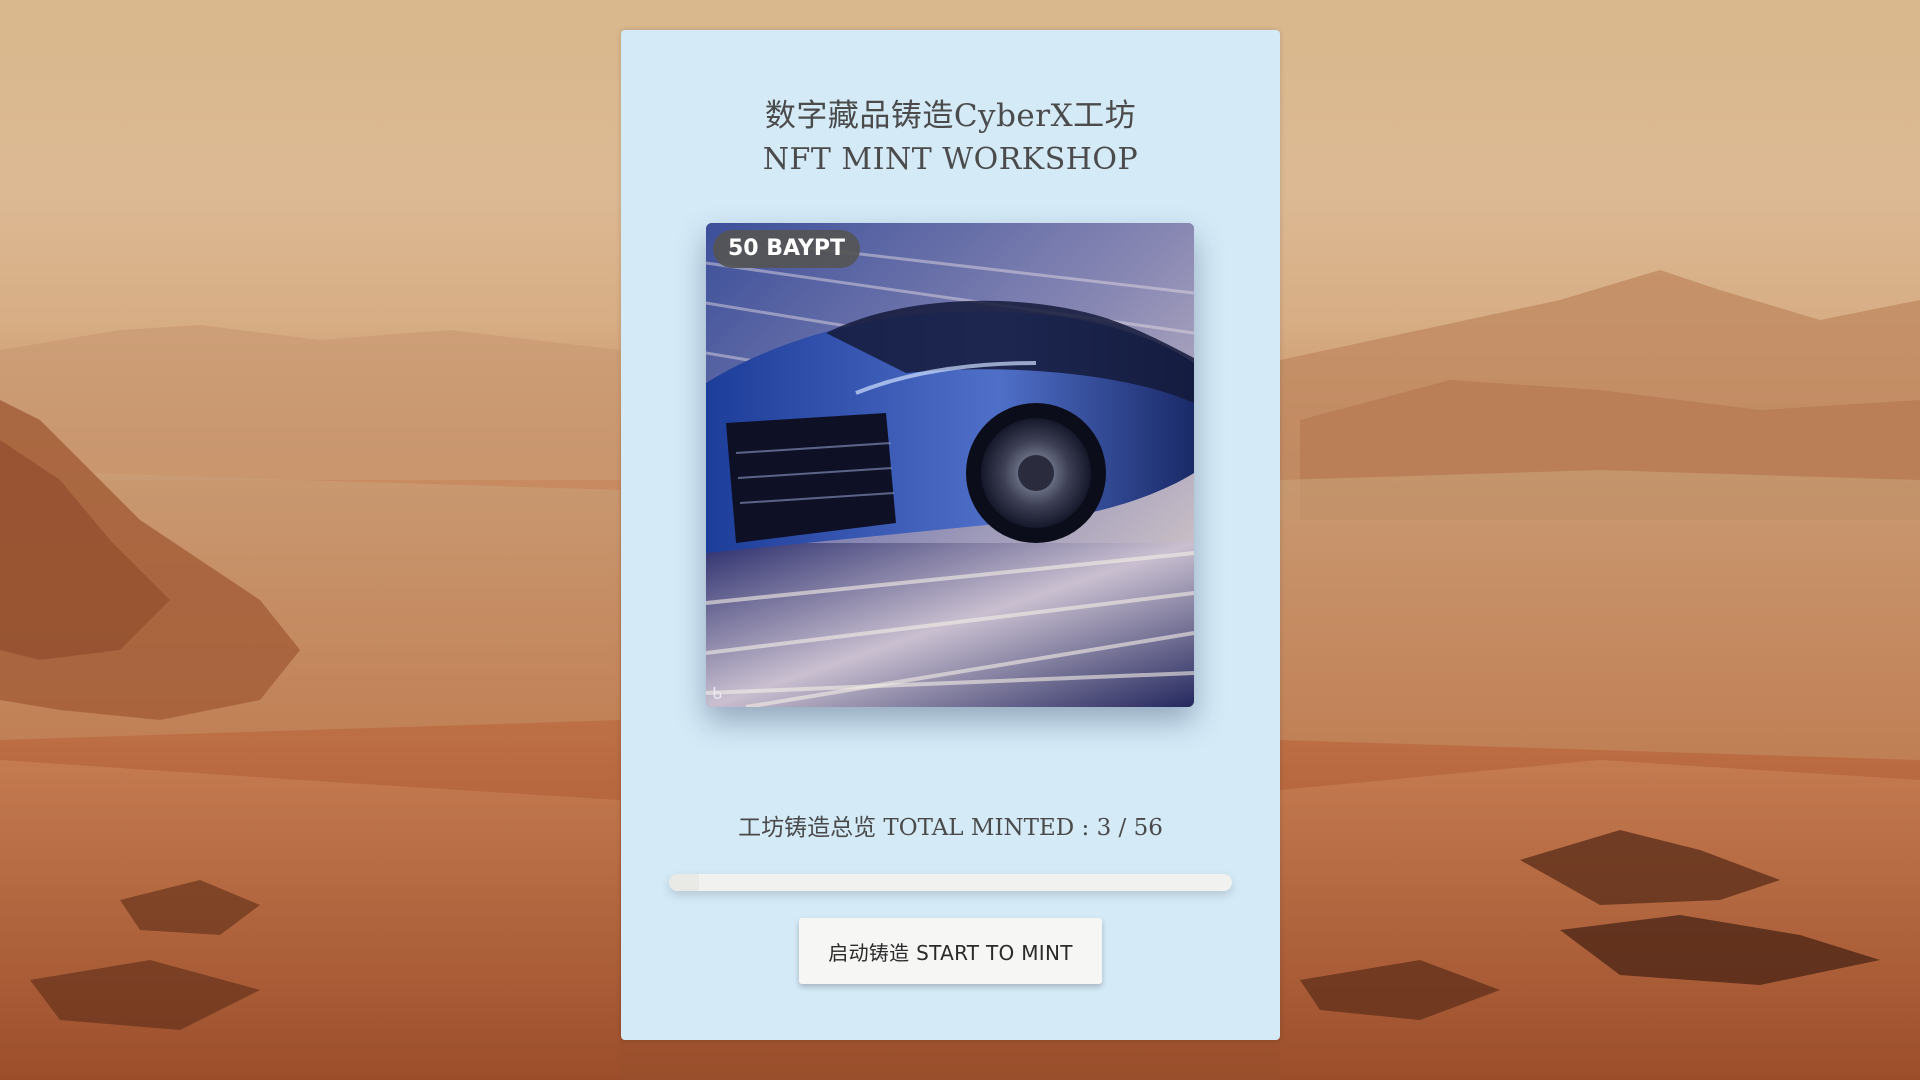  Describe the element at coordinates (717, 693) in the screenshot. I see `bing-logo-icon: ᑲ` at that location.